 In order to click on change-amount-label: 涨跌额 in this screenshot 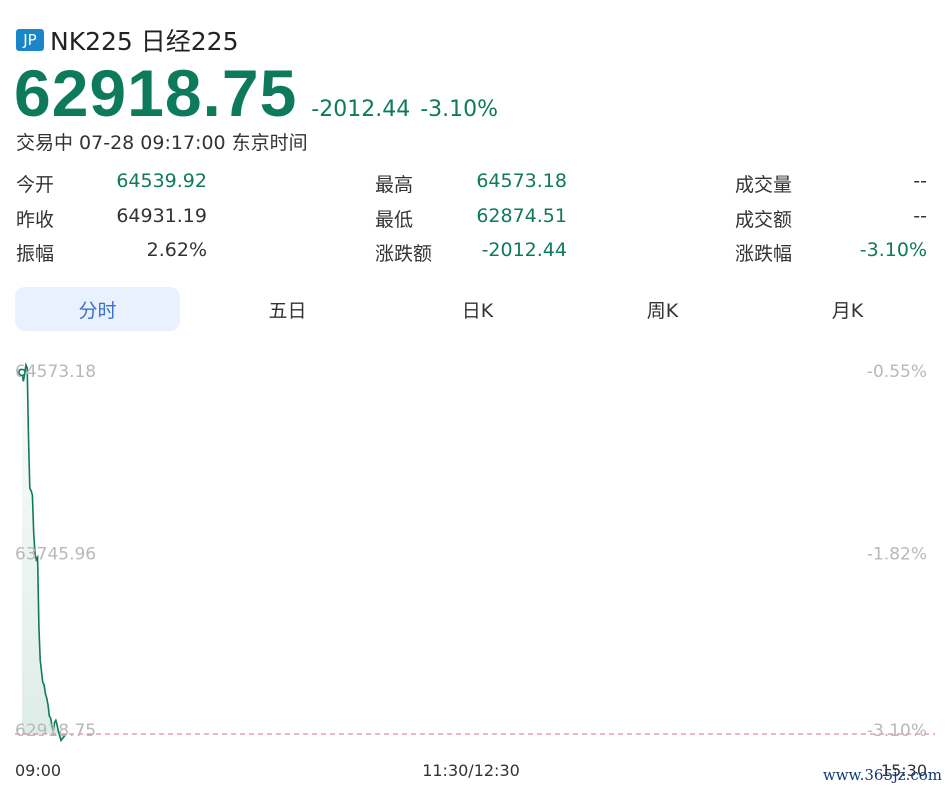, I will do `click(404, 254)`.